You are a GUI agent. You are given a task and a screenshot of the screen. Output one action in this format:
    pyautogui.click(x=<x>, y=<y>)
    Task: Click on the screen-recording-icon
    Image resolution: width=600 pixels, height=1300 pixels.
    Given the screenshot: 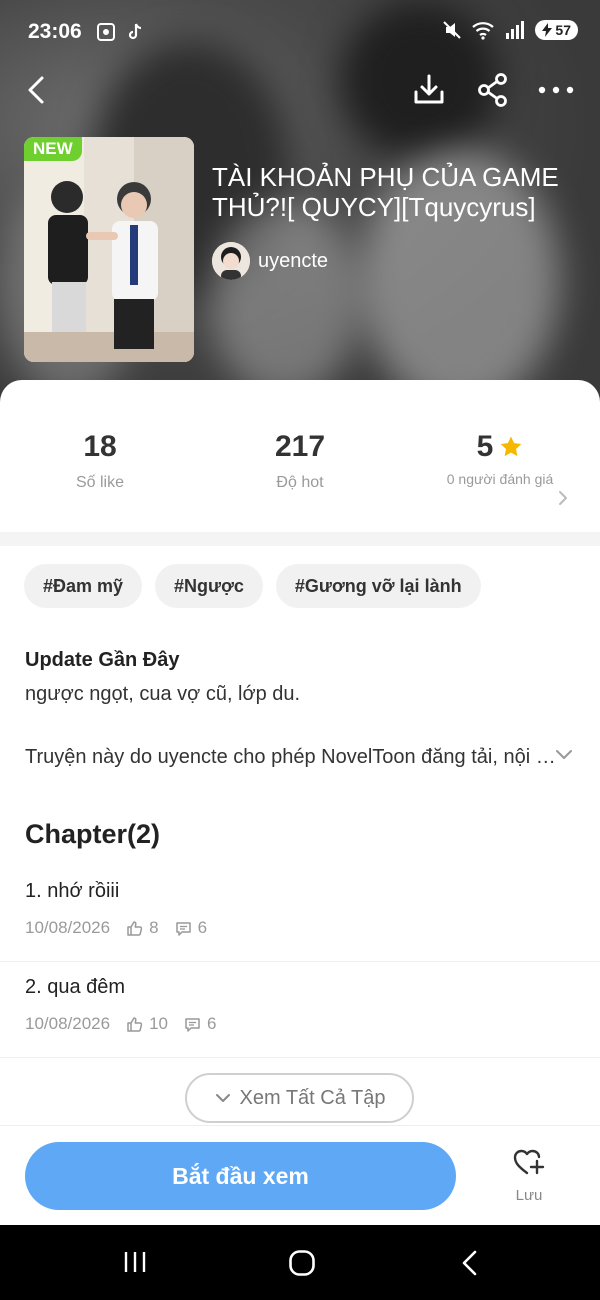 What is the action you would take?
    pyautogui.click(x=106, y=32)
    